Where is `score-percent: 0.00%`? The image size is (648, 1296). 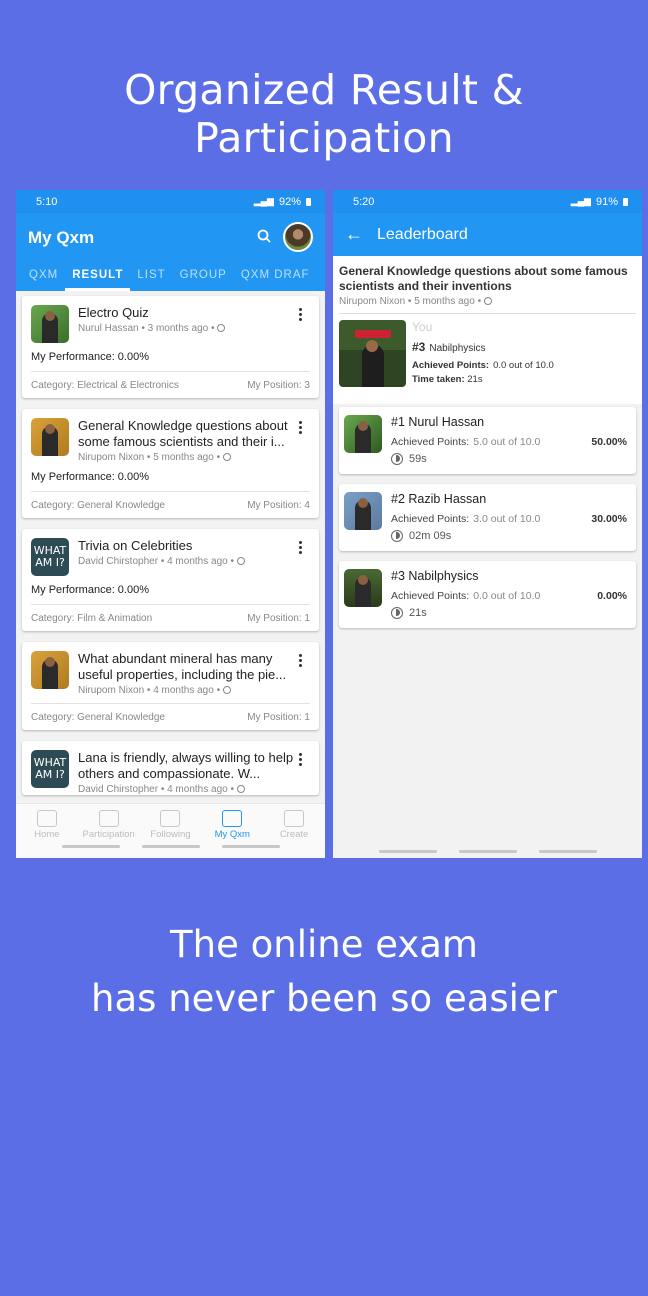
score-percent: 0.00% is located at coordinates (612, 596).